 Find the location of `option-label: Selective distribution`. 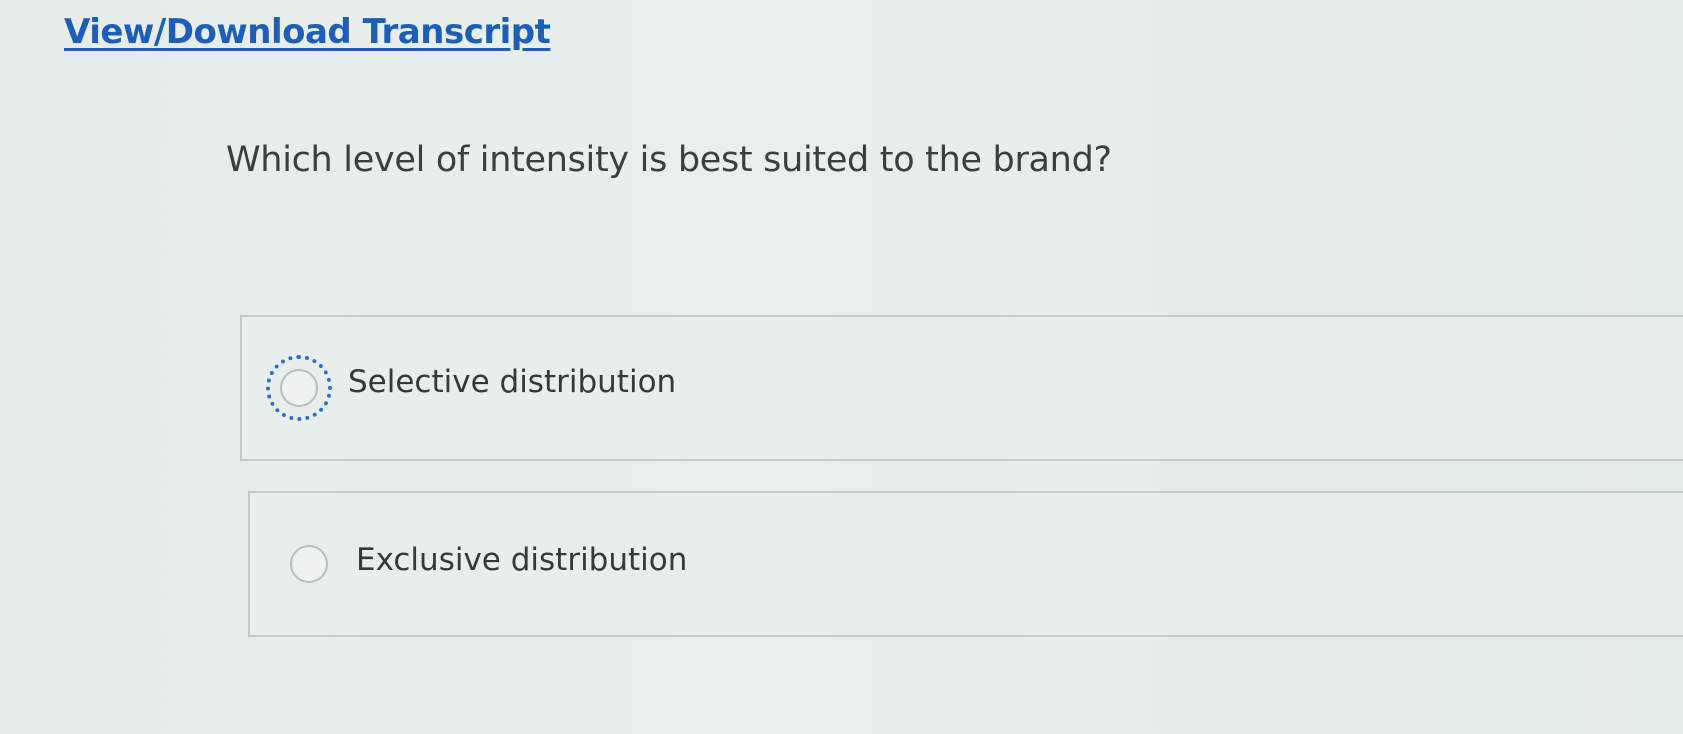

option-label: Selective distribution is located at coordinates (512, 382).